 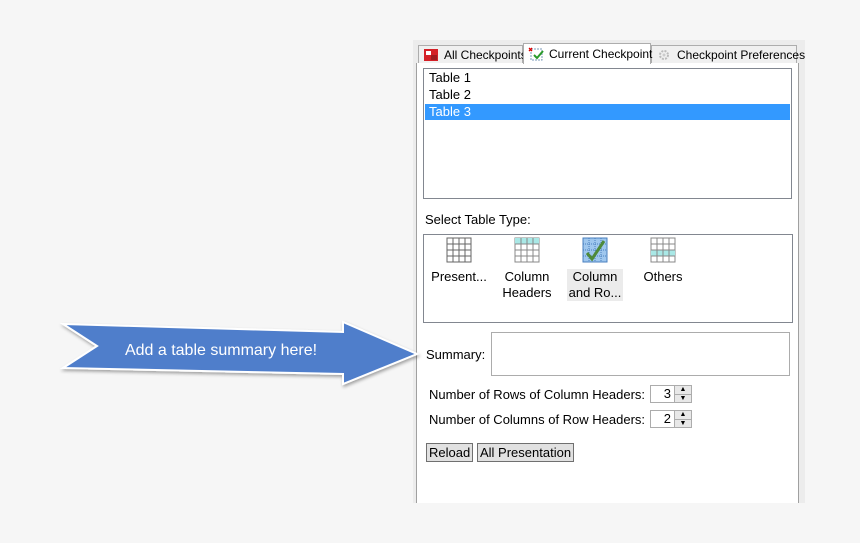 What do you see at coordinates (536, 54) in the screenshot?
I see `current-checkpoint-icon` at bounding box center [536, 54].